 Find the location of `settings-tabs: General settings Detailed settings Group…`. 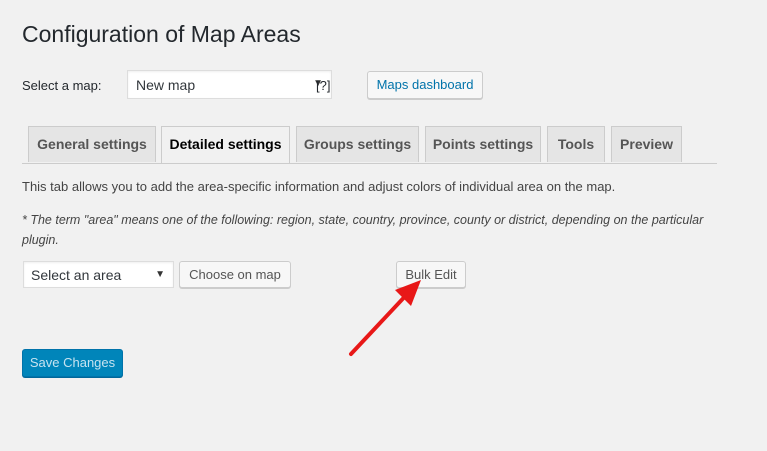

settings-tabs: General settings Detailed settings Group… is located at coordinates (369, 145).